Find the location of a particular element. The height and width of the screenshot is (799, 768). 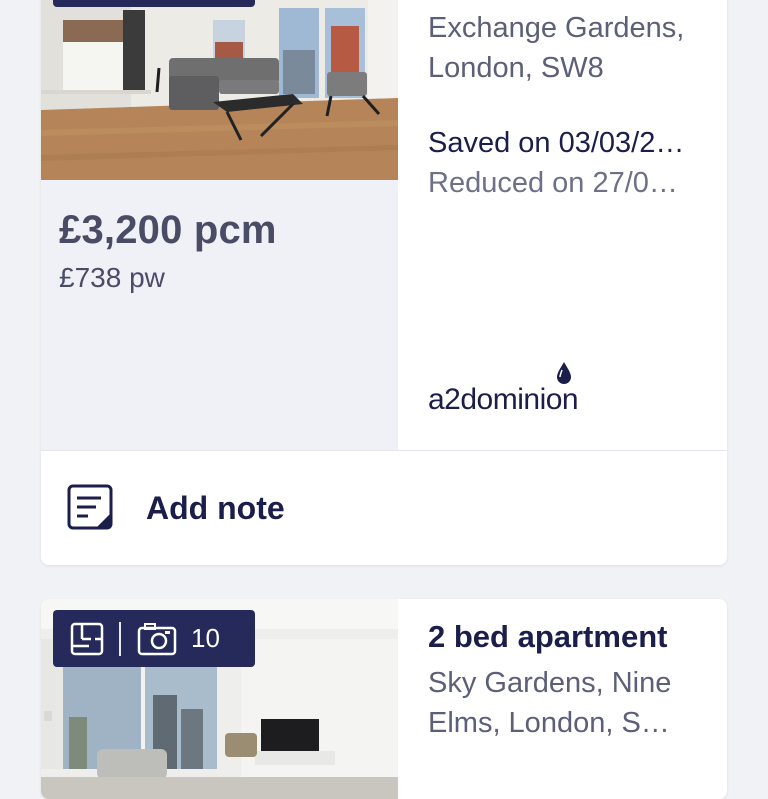

floorplan-icon is located at coordinates (87, 639).